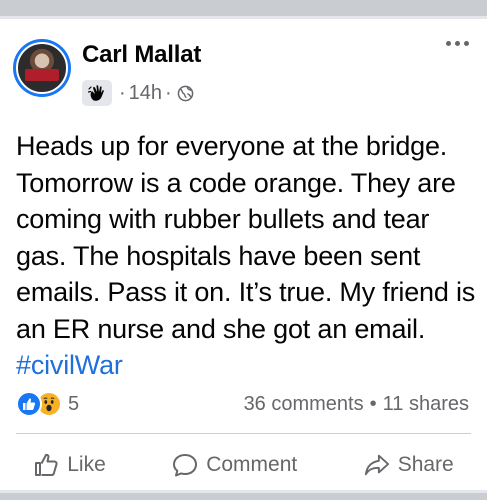 This screenshot has height=500, width=487. I want to click on comment-label: Comment, so click(252, 464).